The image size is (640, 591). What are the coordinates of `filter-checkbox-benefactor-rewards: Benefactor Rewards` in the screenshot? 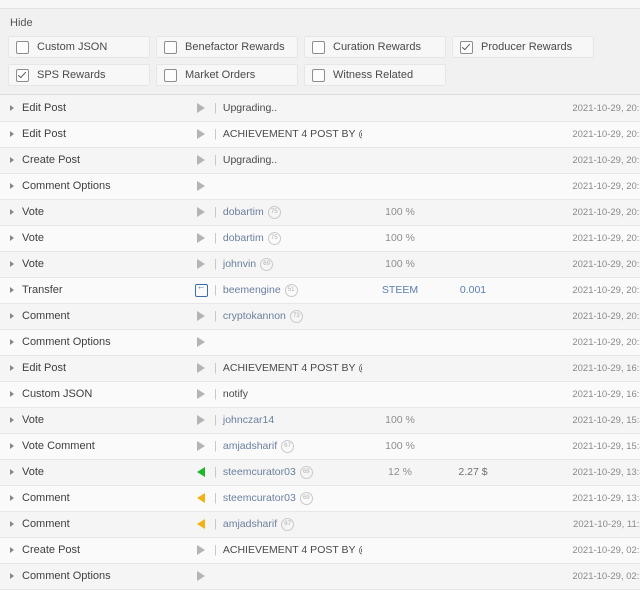 It's located at (227, 47).